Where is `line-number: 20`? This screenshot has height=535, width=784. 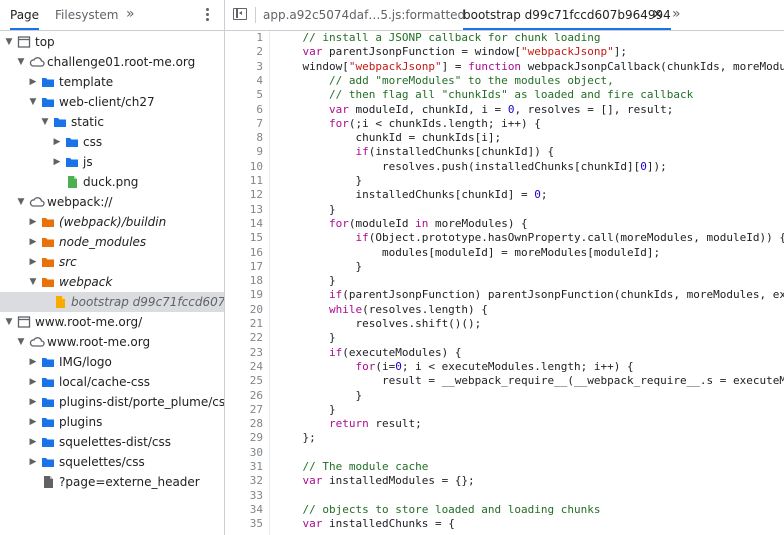
line-number: 20 is located at coordinates (244, 310).